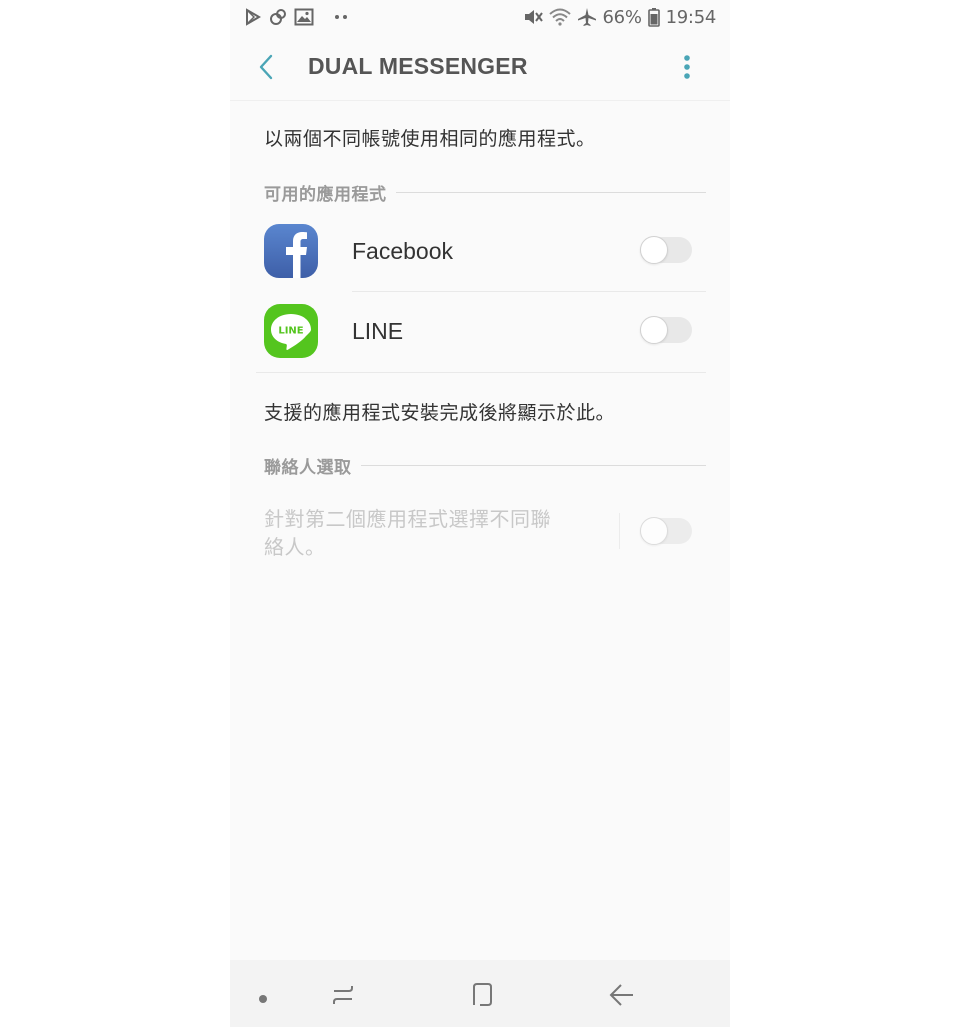  Describe the element at coordinates (619, 531) in the screenshot. I see `option-separator` at that location.